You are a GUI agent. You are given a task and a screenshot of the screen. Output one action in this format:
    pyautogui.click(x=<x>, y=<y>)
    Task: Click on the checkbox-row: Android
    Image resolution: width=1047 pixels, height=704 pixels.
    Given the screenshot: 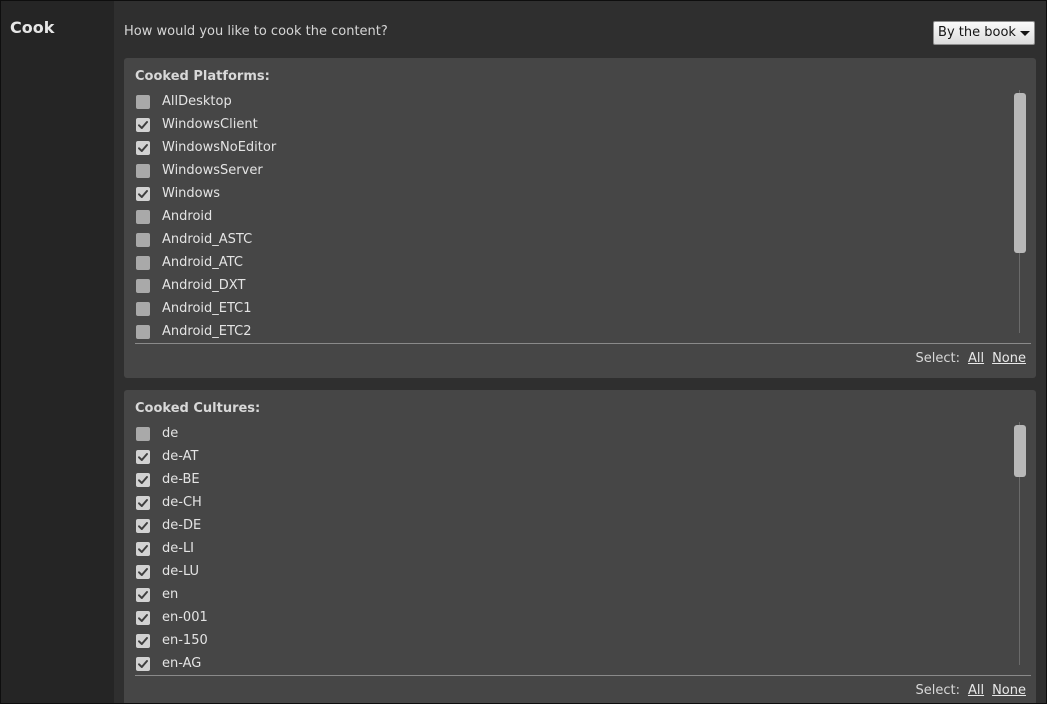 What is the action you would take?
    pyautogui.click(x=576, y=216)
    